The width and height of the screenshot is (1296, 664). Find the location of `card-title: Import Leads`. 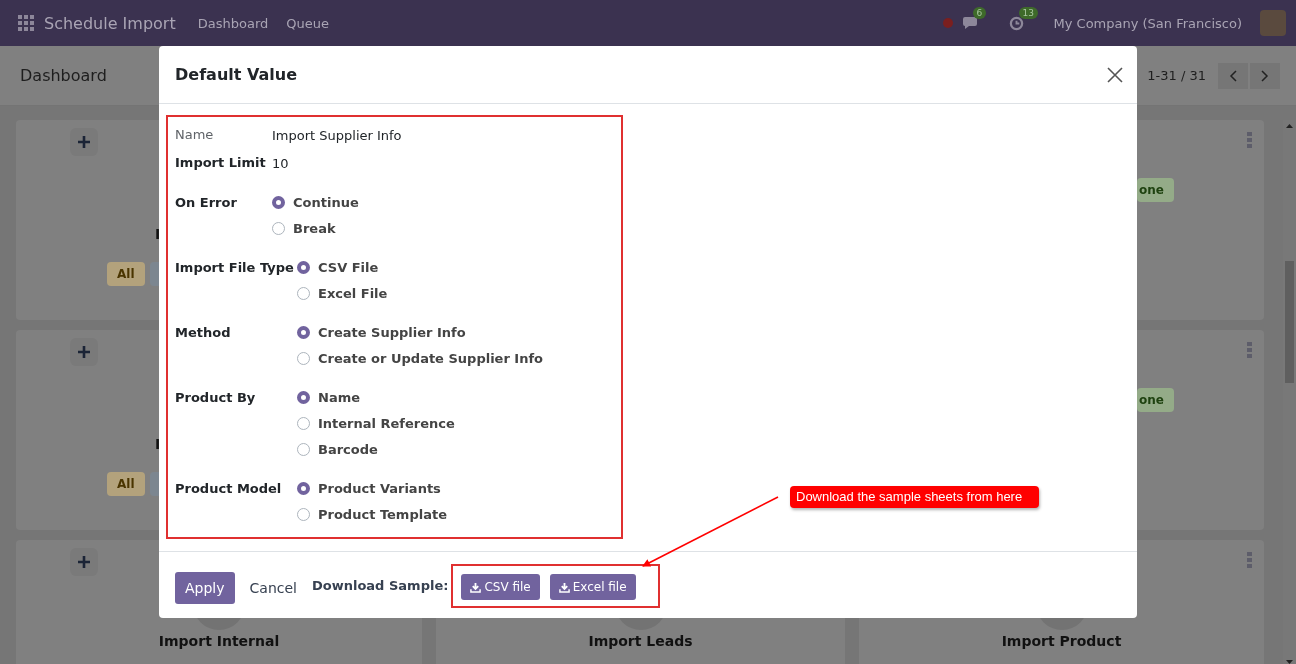

card-title: Import Leads is located at coordinates (640, 641).